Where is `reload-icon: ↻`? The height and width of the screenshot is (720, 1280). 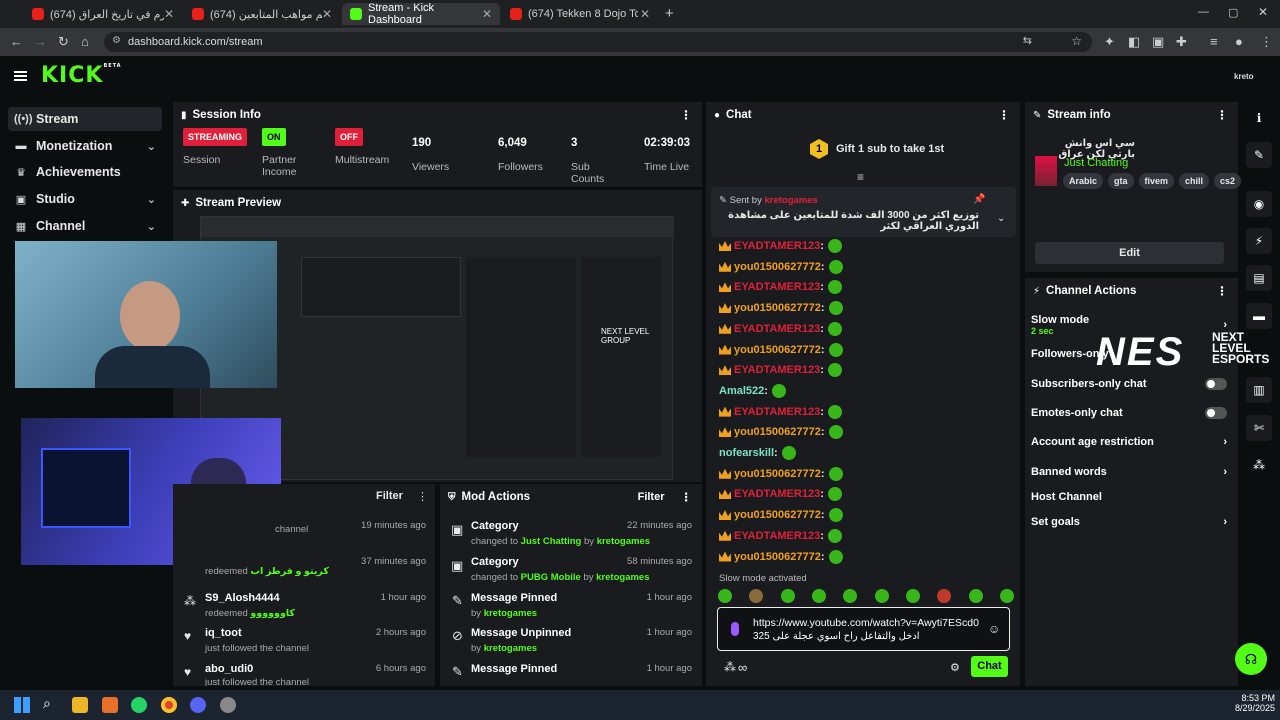
reload-icon: ↻ is located at coordinates (63, 42).